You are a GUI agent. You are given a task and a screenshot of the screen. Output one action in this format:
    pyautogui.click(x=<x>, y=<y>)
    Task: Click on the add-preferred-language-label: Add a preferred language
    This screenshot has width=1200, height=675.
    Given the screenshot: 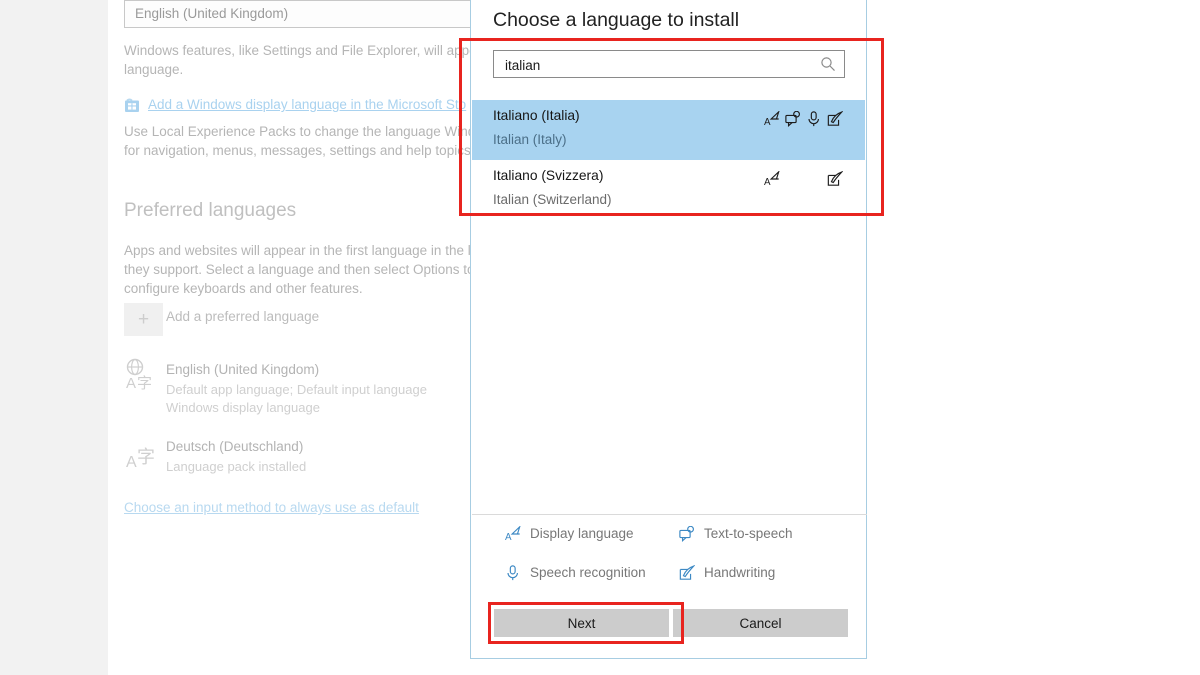 What is the action you would take?
    pyautogui.click(x=243, y=316)
    